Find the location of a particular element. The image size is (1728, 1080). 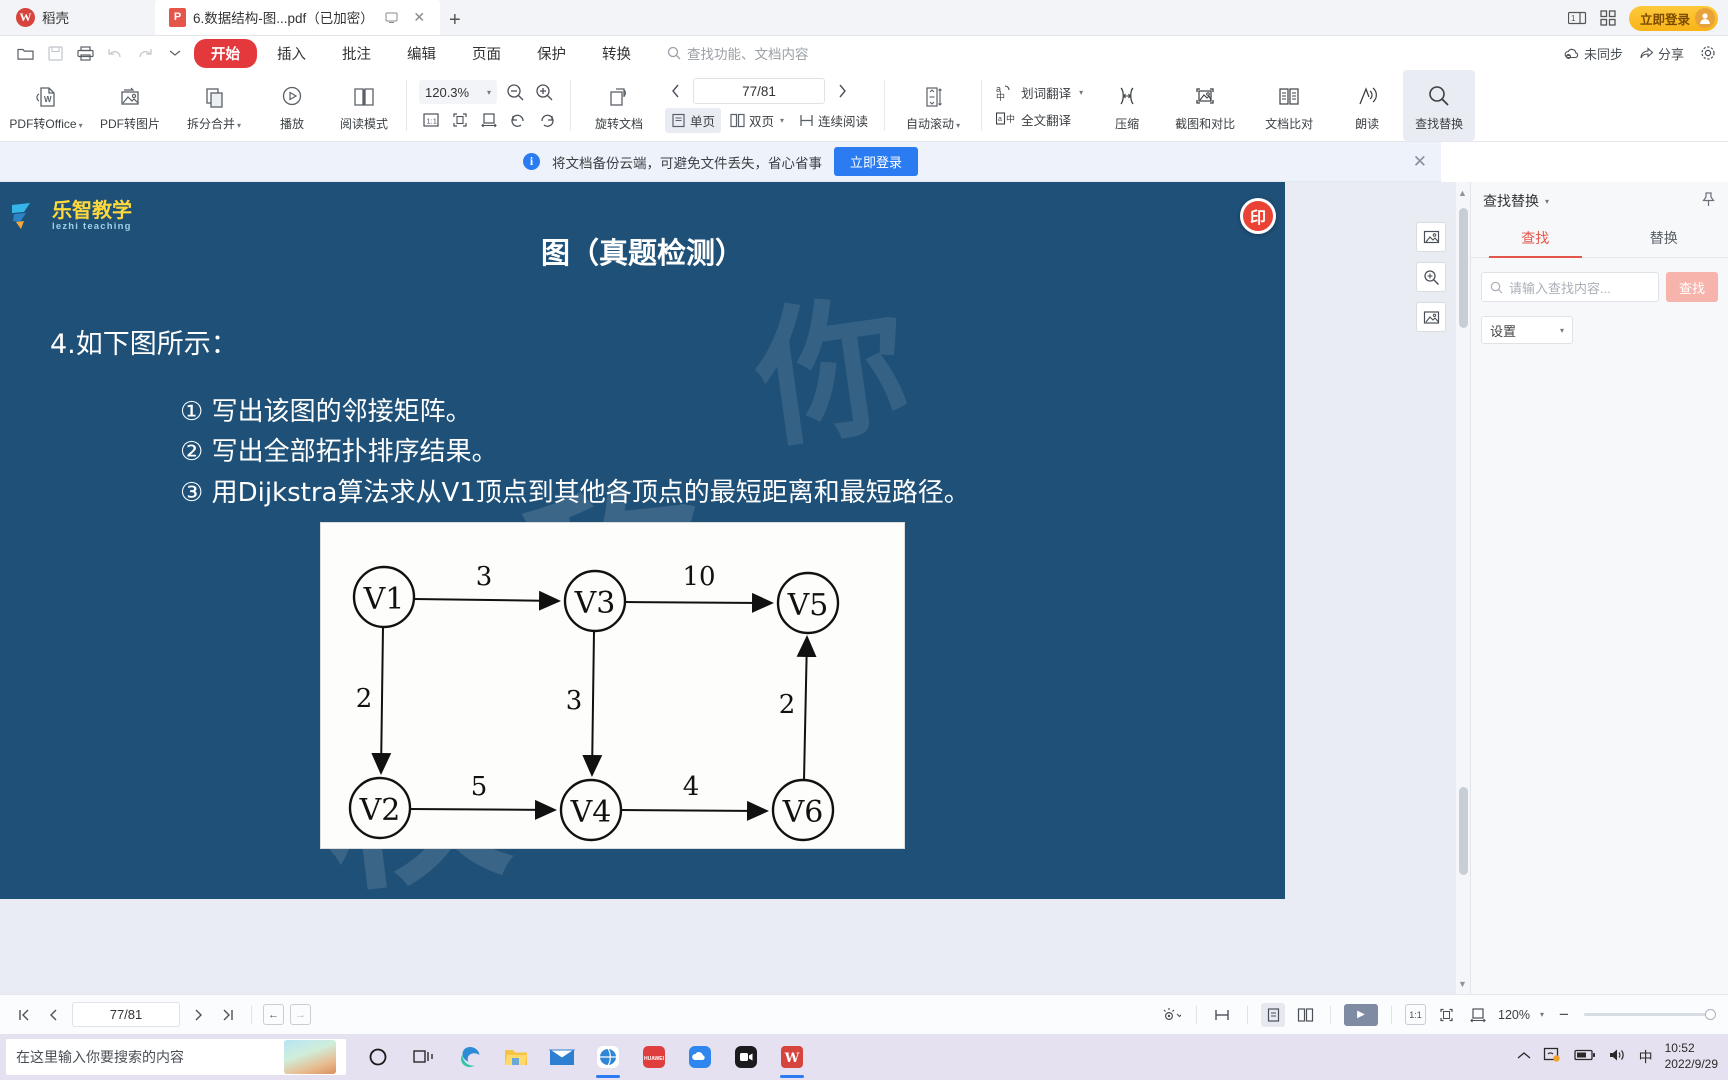

nav-forward-icon: → is located at coordinates (300, 1014).